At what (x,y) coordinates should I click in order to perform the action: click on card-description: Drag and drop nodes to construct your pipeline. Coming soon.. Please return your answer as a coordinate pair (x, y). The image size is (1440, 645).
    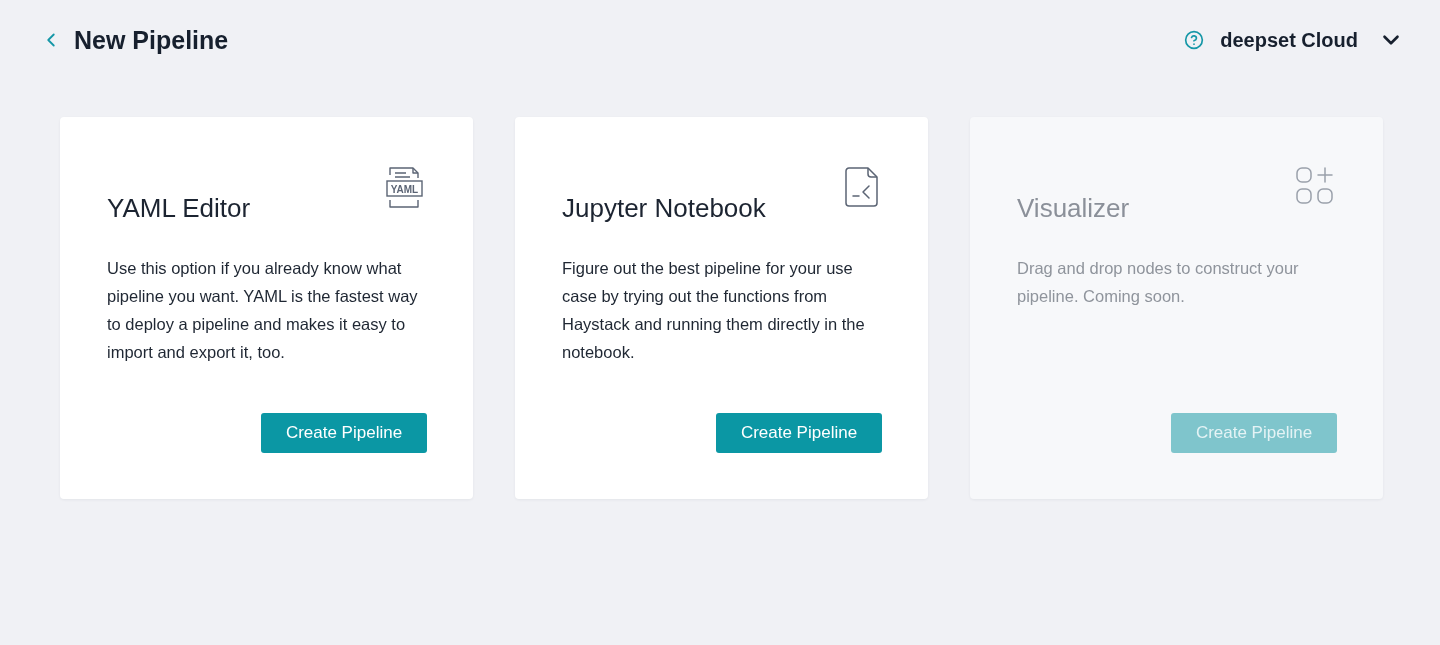
    Looking at the image, I should click on (1158, 282).